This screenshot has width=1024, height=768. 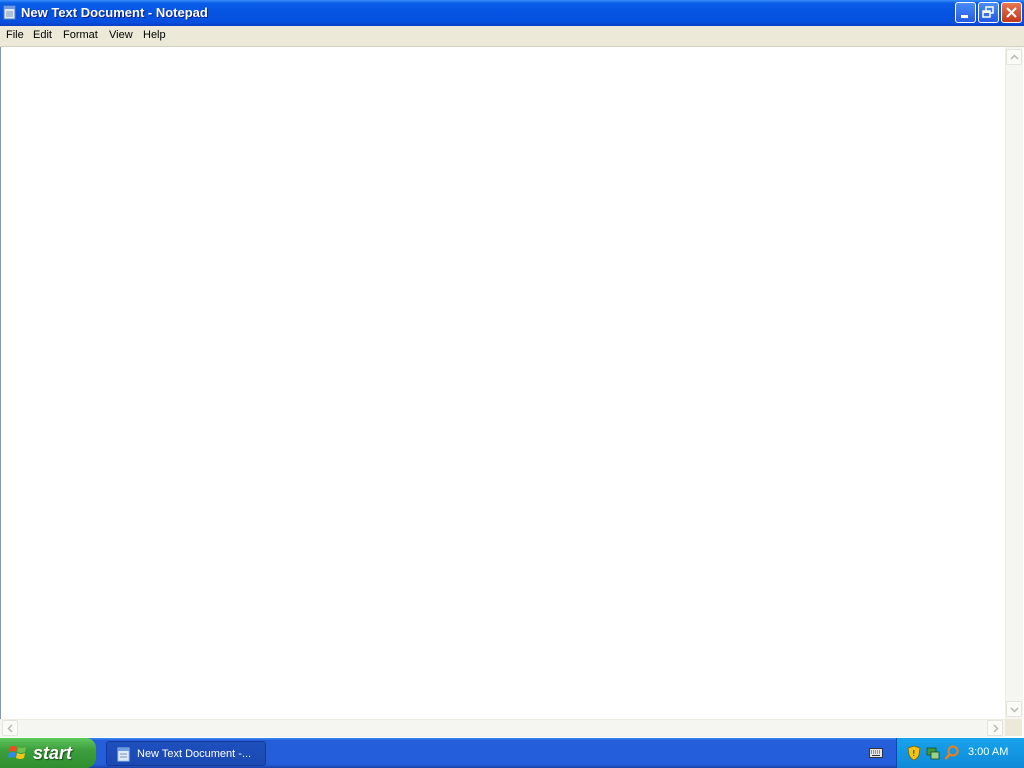 I want to click on start-button: start, so click(x=48, y=753).